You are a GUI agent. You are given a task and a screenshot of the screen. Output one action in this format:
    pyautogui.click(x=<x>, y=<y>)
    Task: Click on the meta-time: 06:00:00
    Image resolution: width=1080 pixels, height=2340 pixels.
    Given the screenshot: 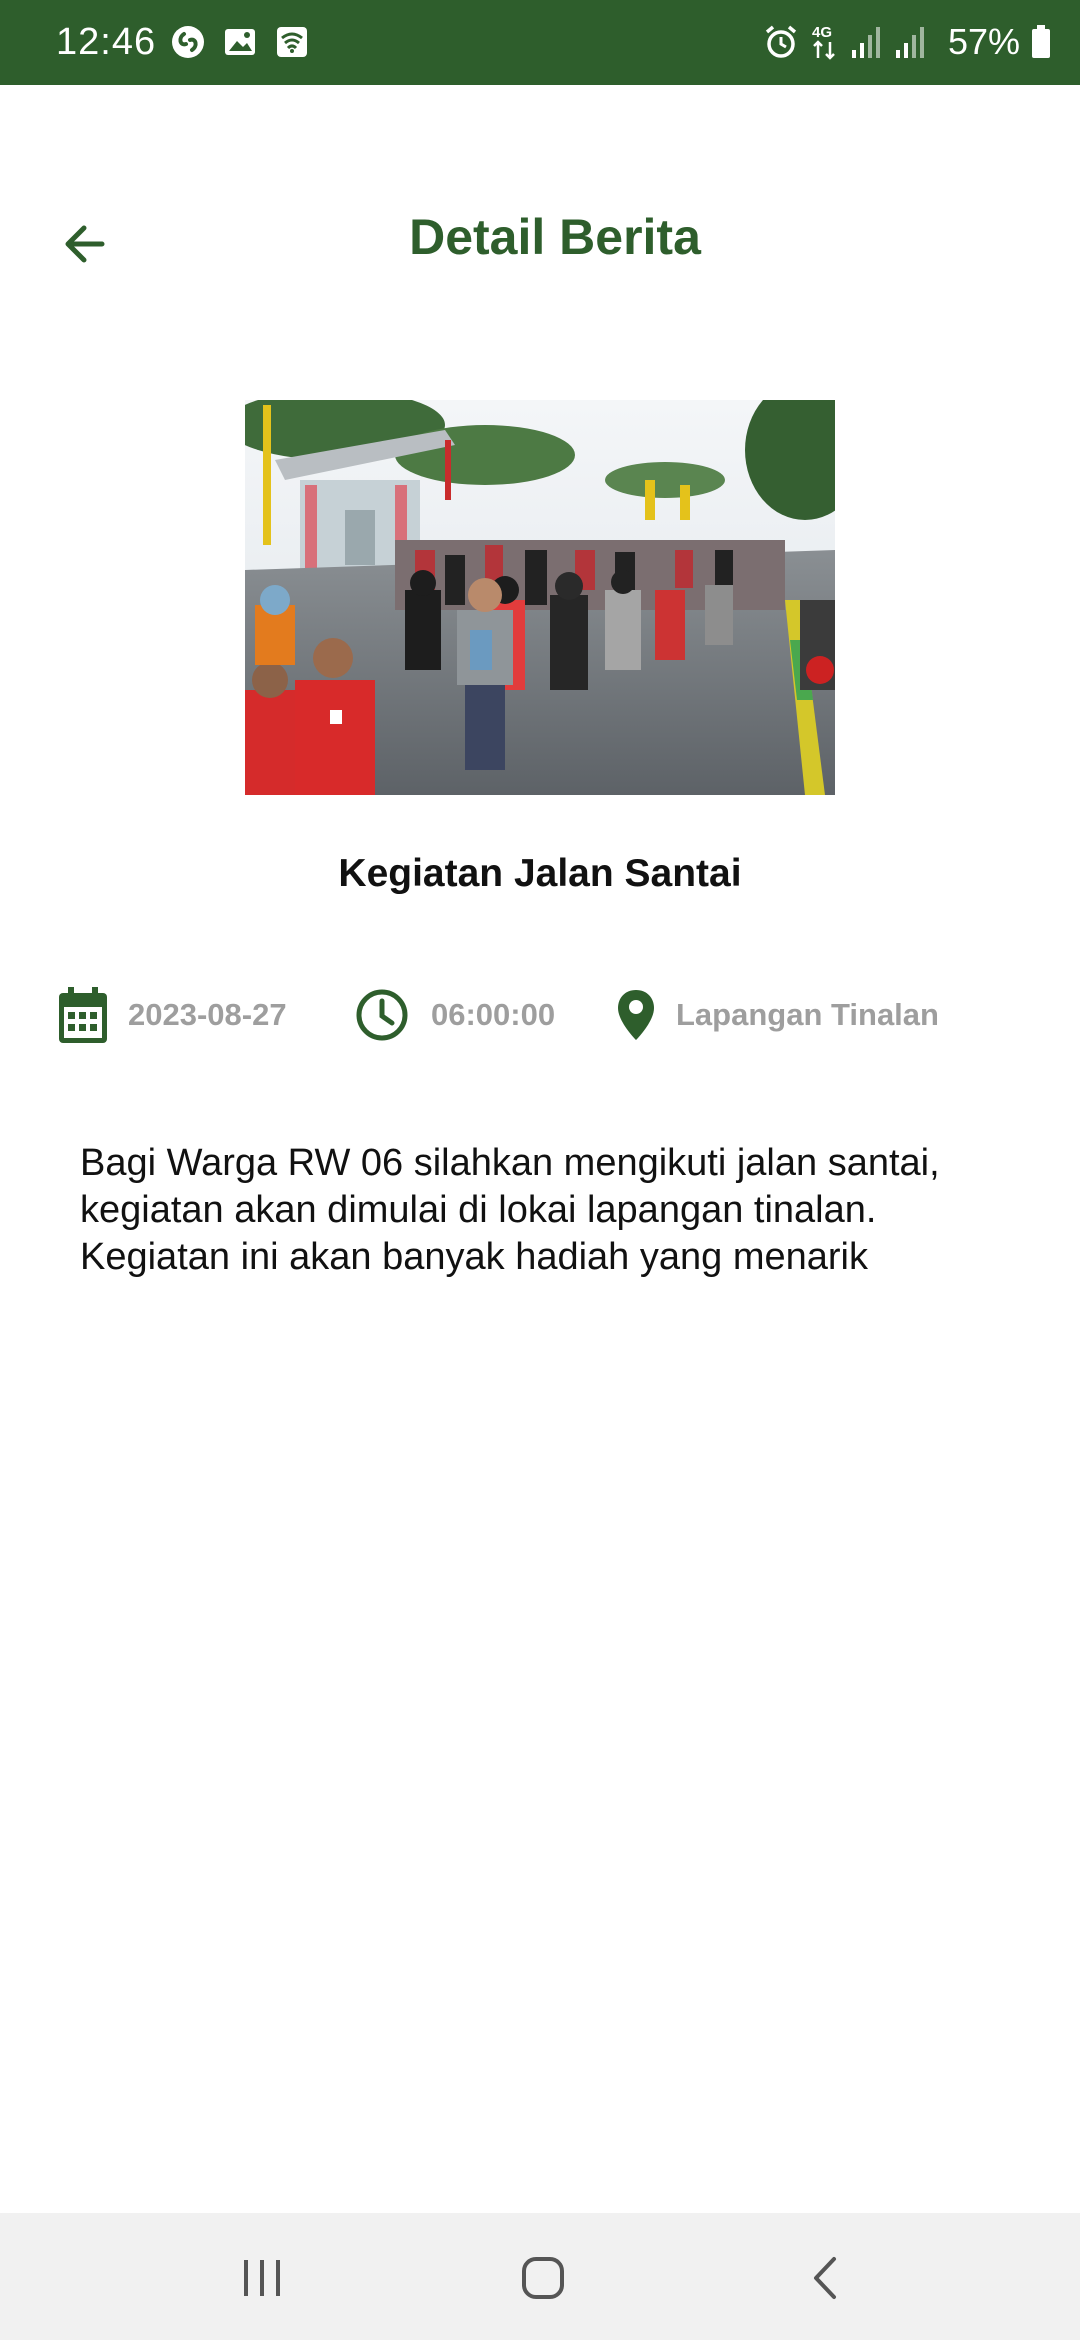 What is the action you would take?
    pyautogui.click(x=455, y=1015)
    